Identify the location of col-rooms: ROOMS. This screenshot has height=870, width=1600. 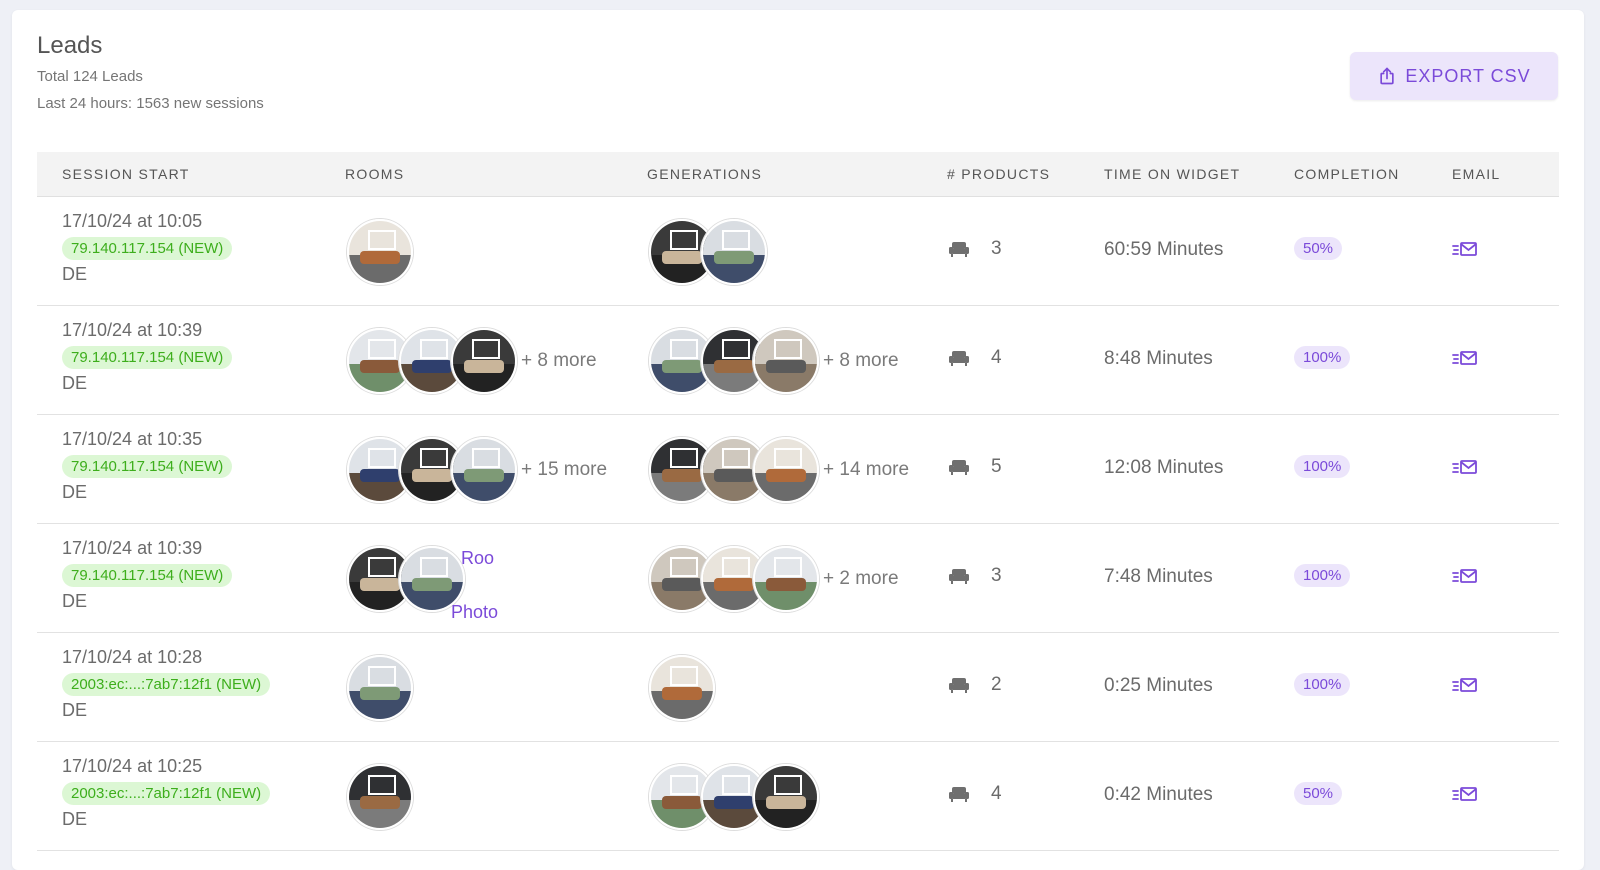
(374, 174).